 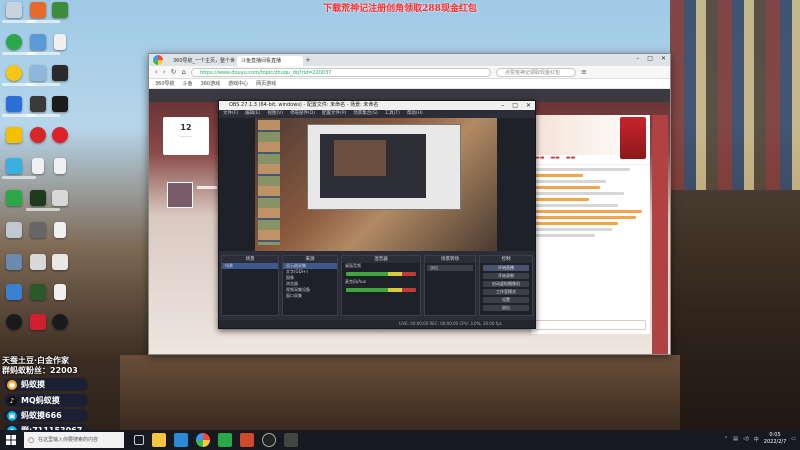 What do you see at coordinates (535, 72) in the screenshot?
I see `browser-search-box: 点赞荒神记领取现金红包` at bounding box center [535, 72].